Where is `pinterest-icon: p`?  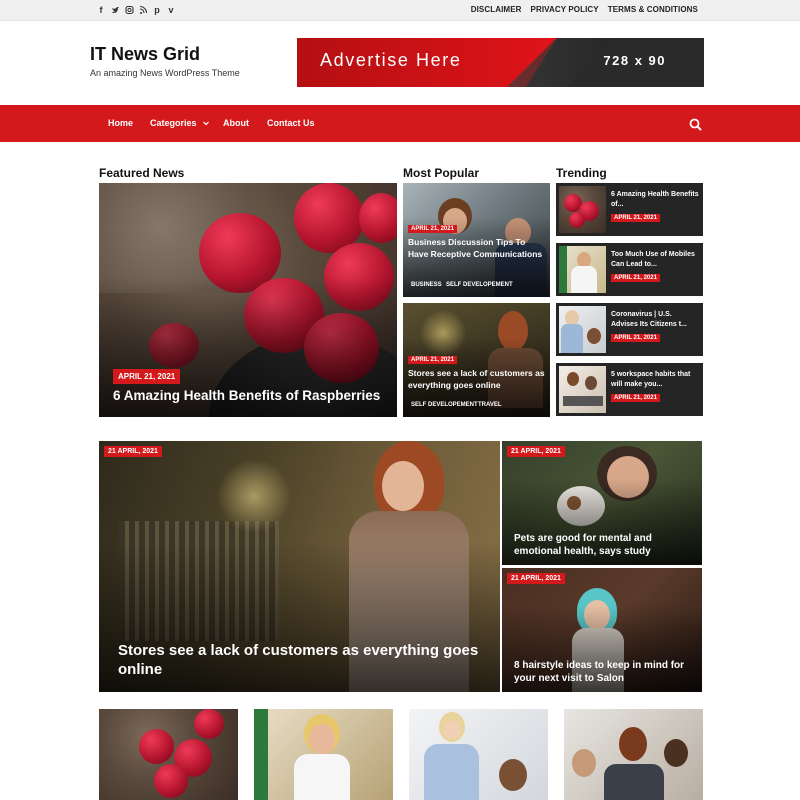
pinterest-icon: p is located at coordinates (157, 10).